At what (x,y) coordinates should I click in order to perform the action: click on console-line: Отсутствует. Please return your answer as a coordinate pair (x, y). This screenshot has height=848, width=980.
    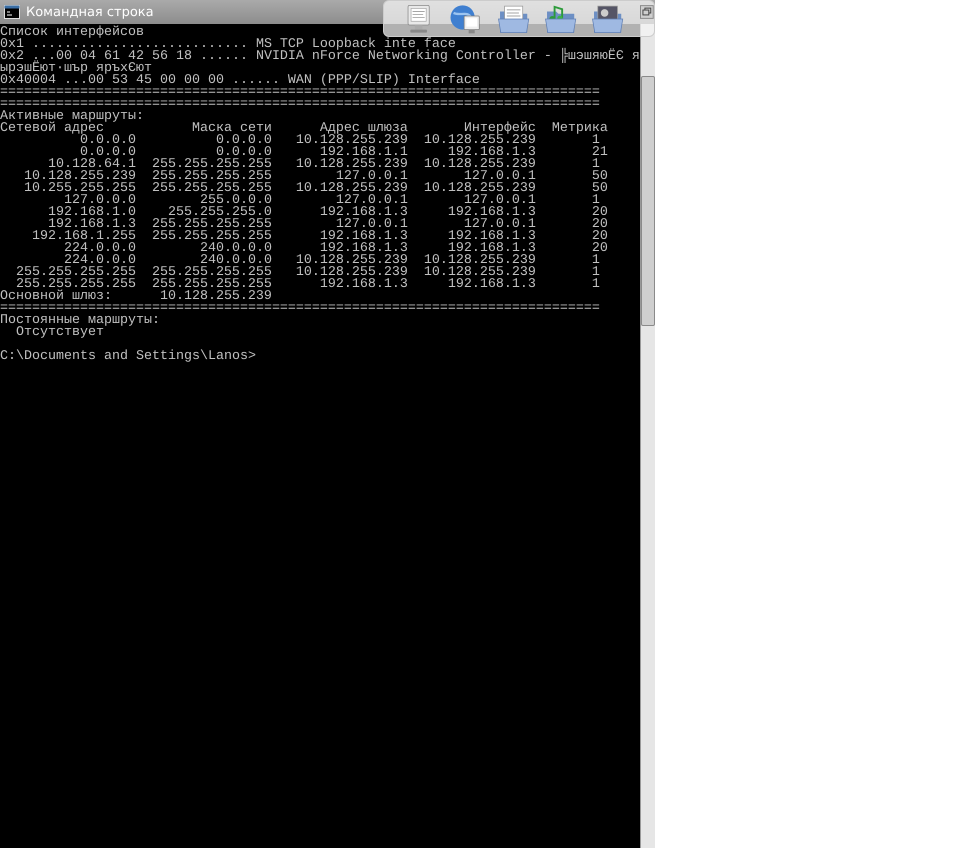
    Looking at the image, I should click on (59, 333).